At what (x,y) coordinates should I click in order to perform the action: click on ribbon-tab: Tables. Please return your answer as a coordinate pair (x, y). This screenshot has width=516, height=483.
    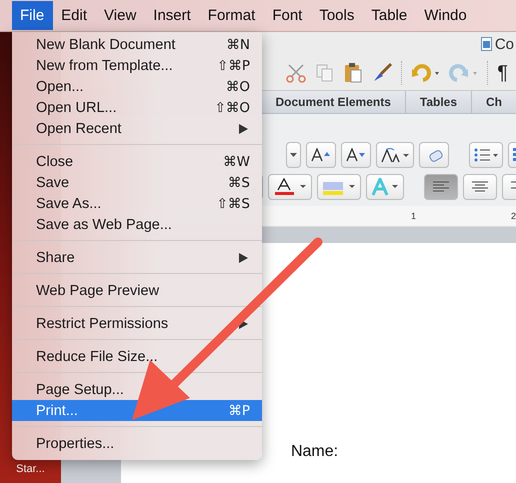
    Looking at the image, I should click on (437, 102).